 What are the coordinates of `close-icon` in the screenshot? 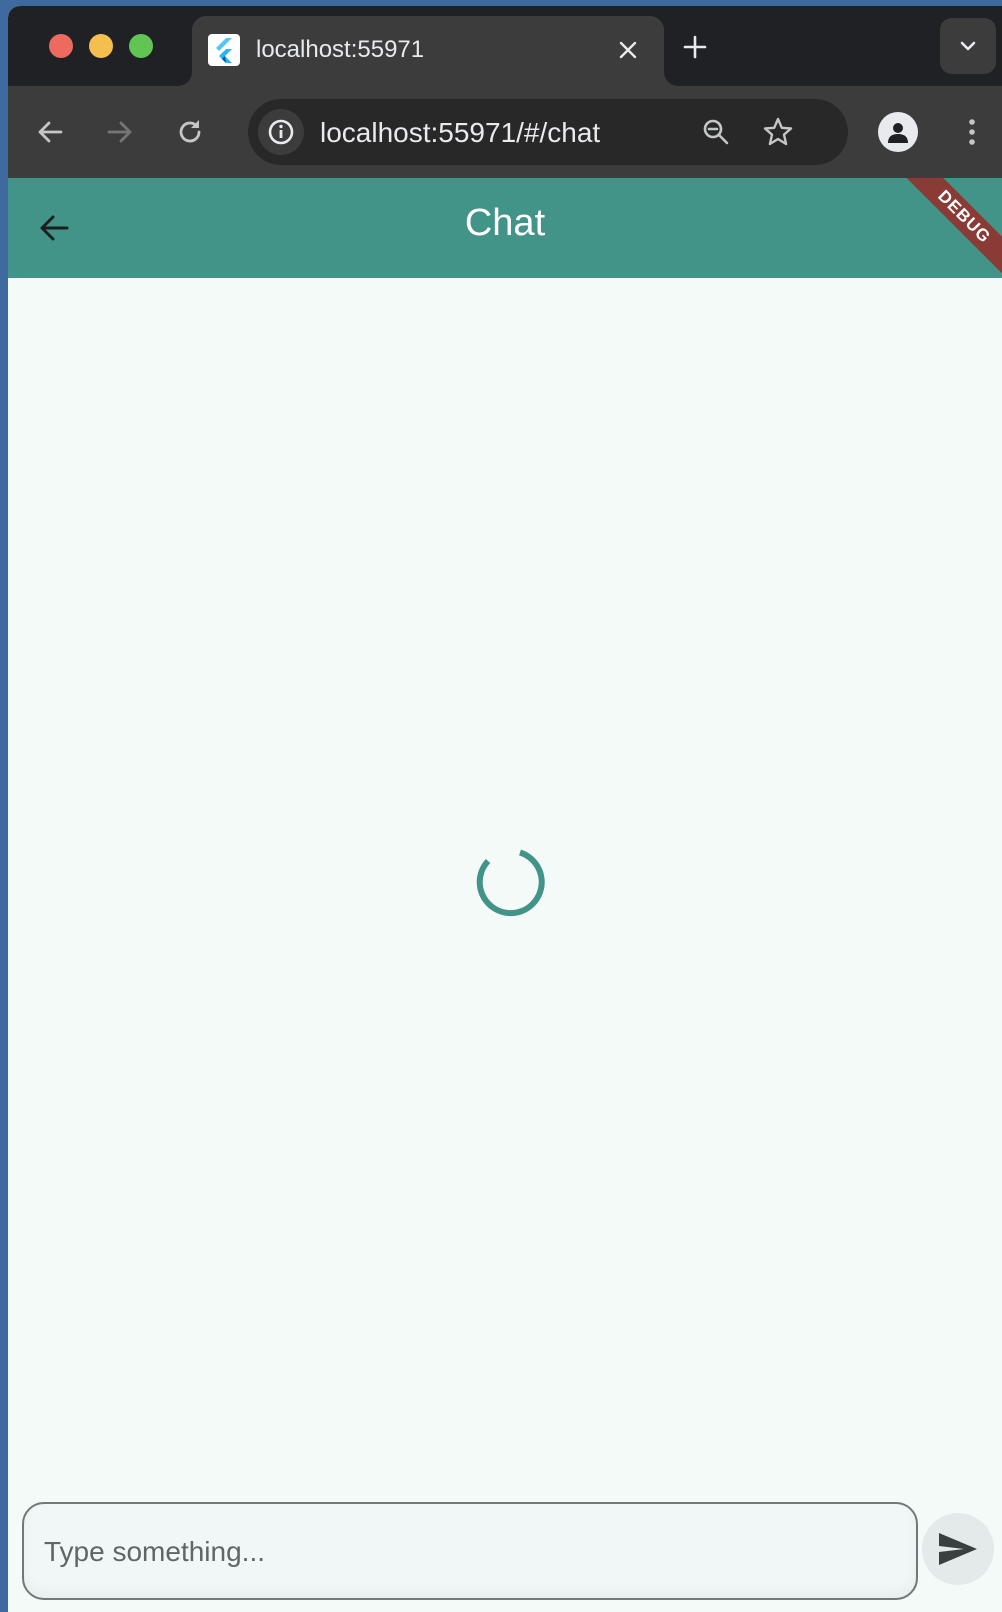 It's located at (628, 50).